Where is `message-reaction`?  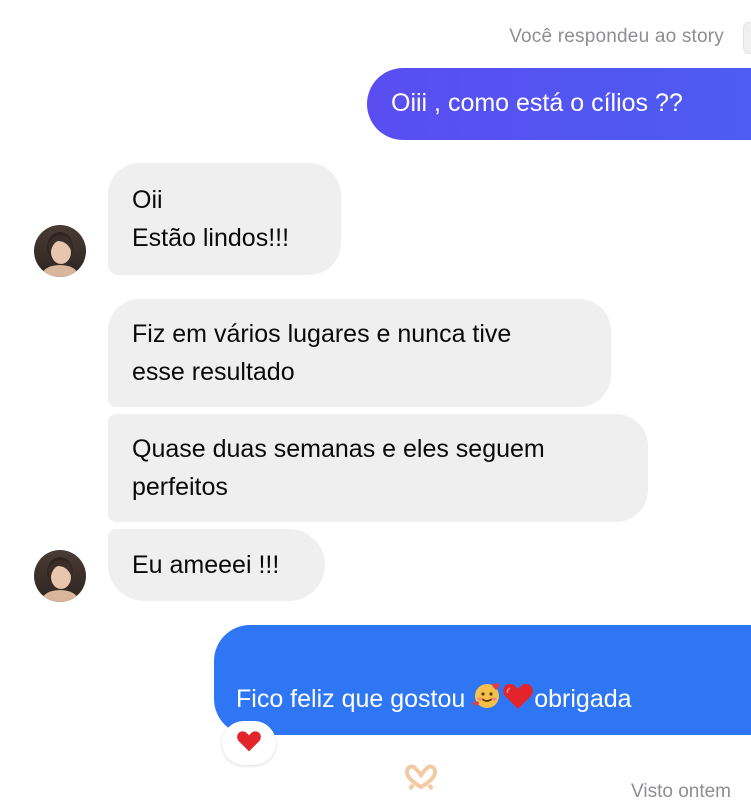
message-reaction is located at coordinates (249, 743).